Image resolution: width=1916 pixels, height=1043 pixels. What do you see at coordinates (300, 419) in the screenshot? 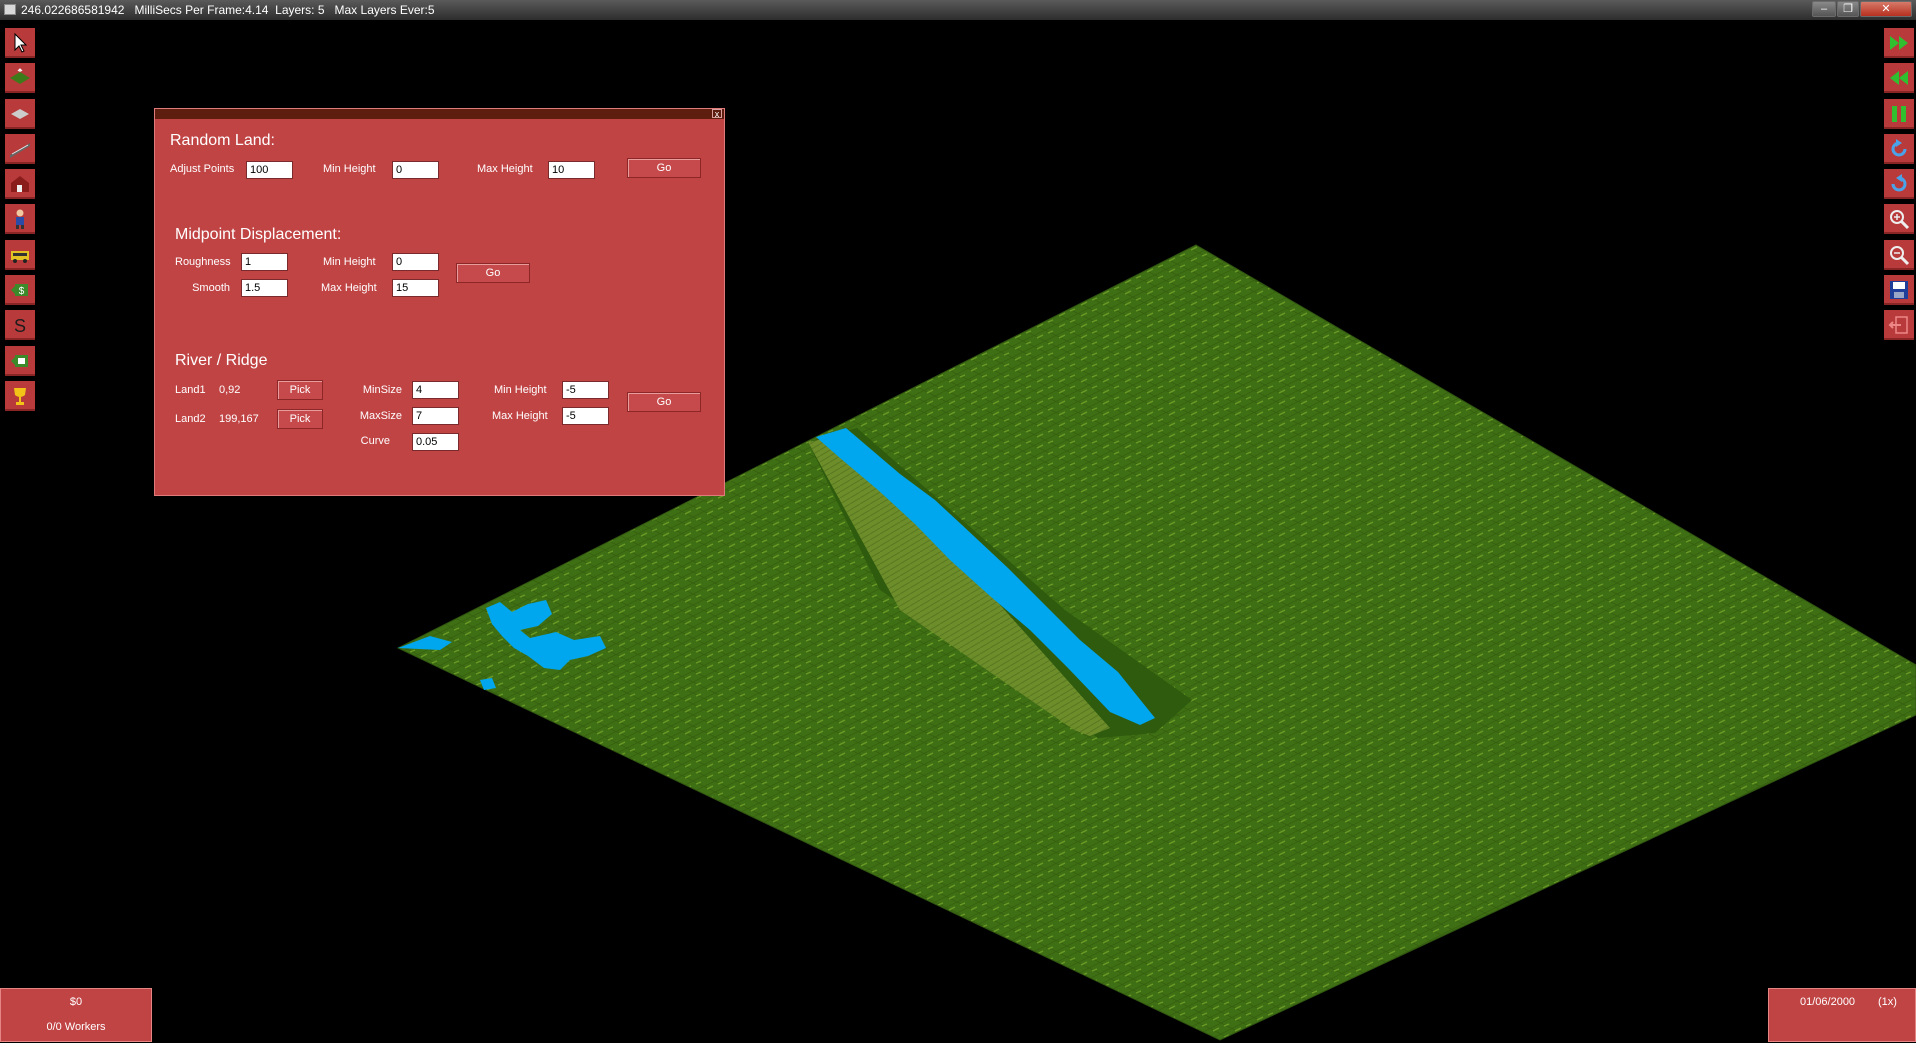
I see `land2-pick-button: Pick` at bounding box center [300, 419].